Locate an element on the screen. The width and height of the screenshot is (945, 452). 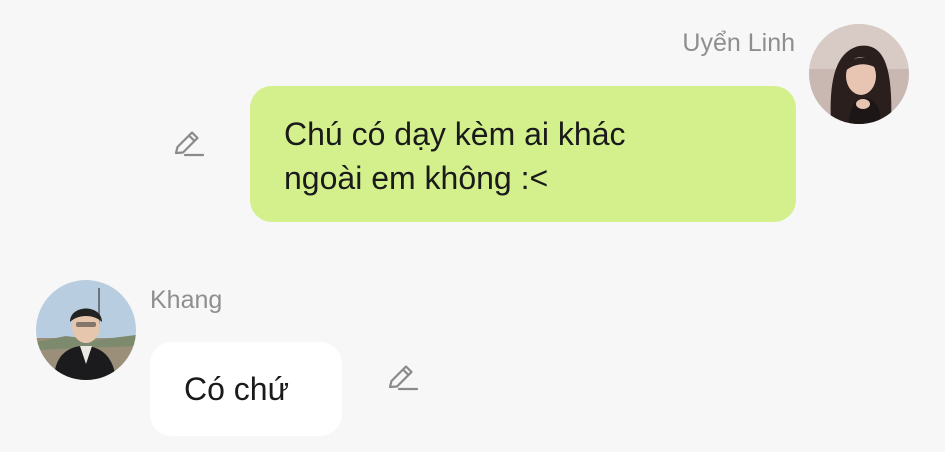
sender-name-khang: Khang is located at coordinates (186, 300).